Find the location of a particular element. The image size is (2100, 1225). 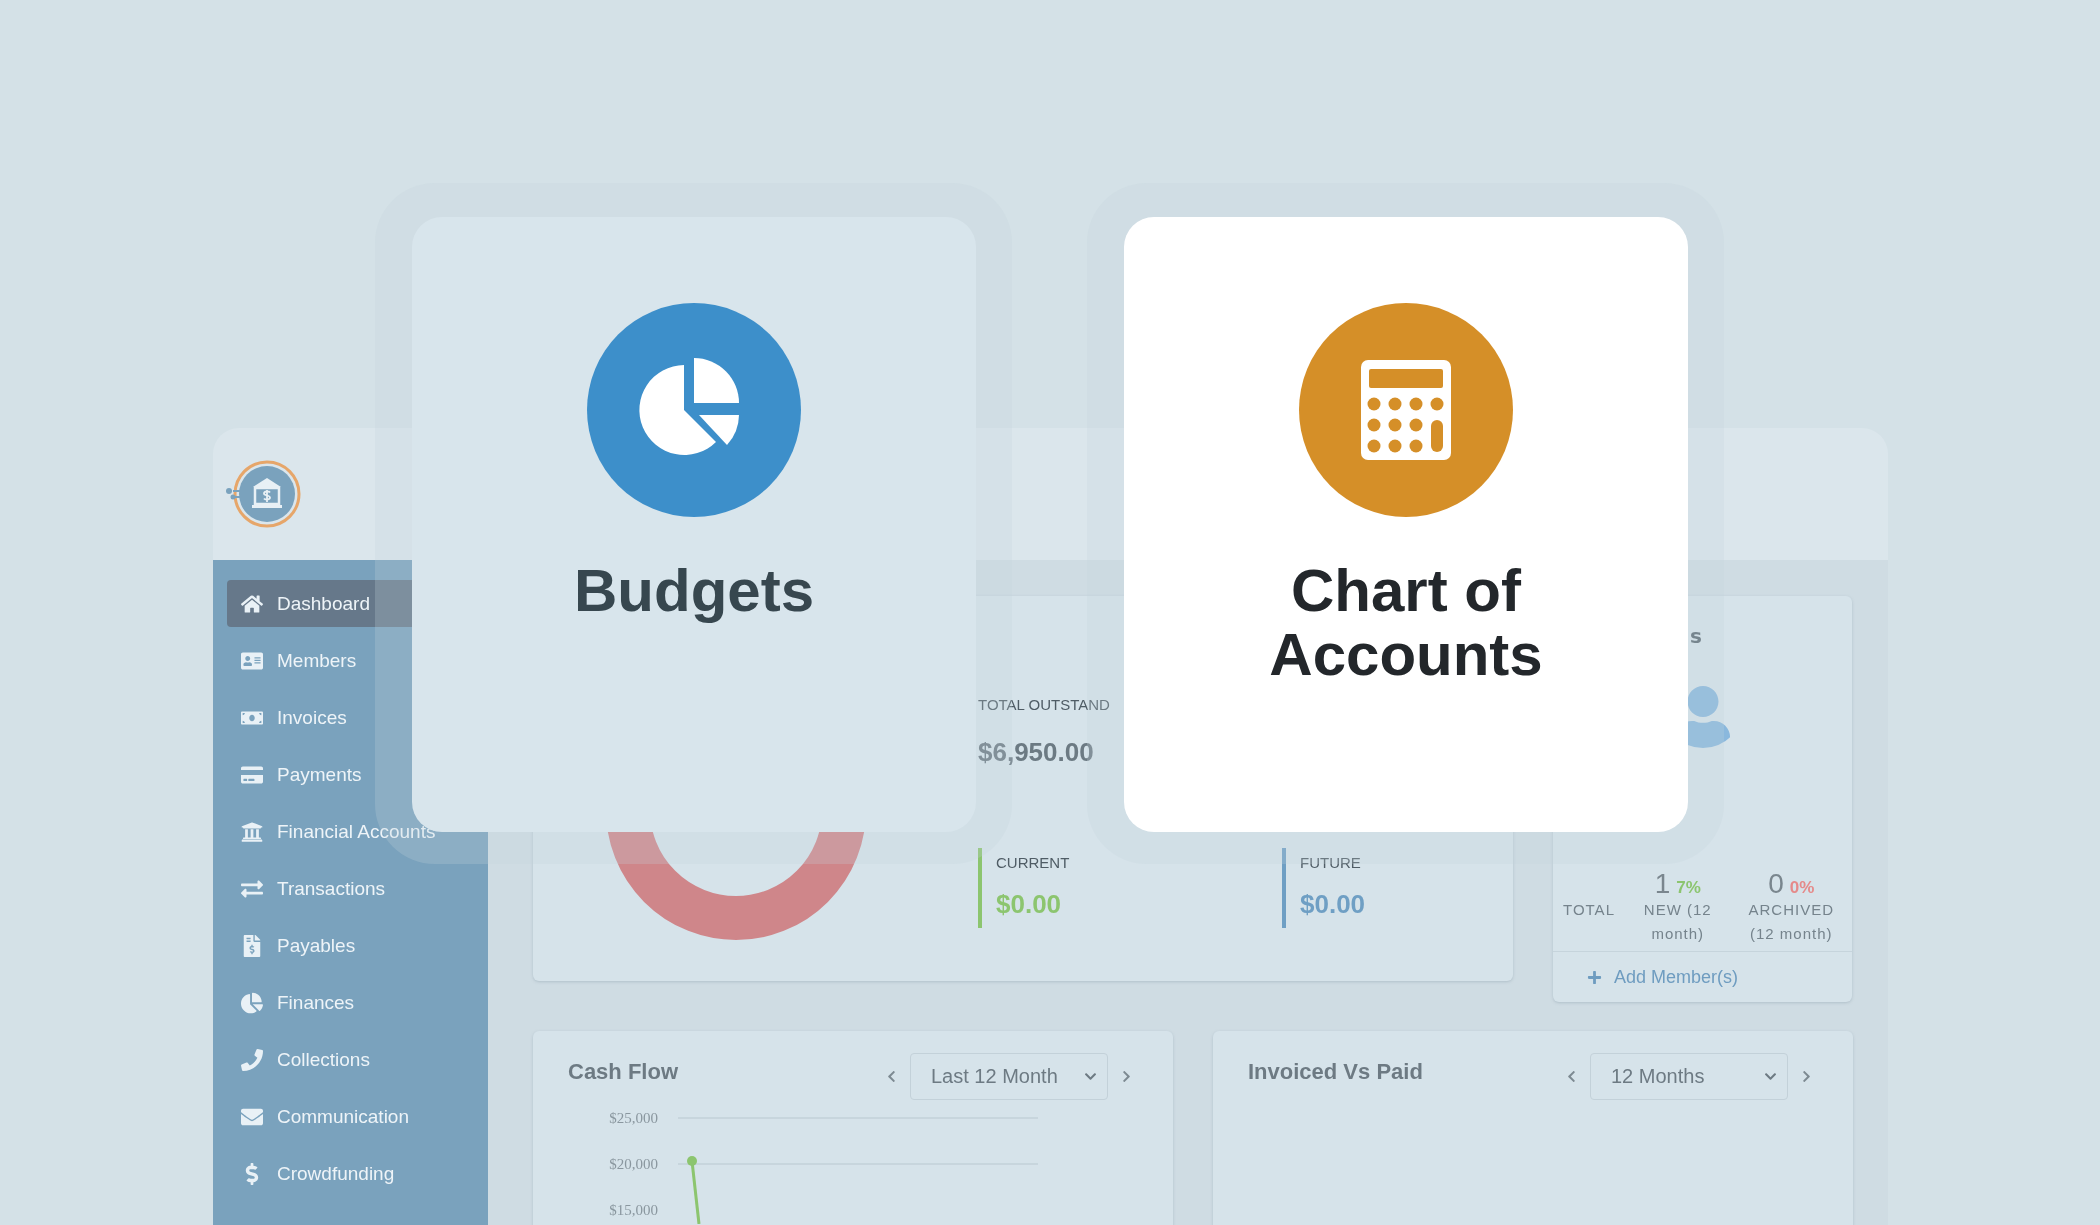

feature-card: Chart of Accounts is located at coordinates (1406, 524).